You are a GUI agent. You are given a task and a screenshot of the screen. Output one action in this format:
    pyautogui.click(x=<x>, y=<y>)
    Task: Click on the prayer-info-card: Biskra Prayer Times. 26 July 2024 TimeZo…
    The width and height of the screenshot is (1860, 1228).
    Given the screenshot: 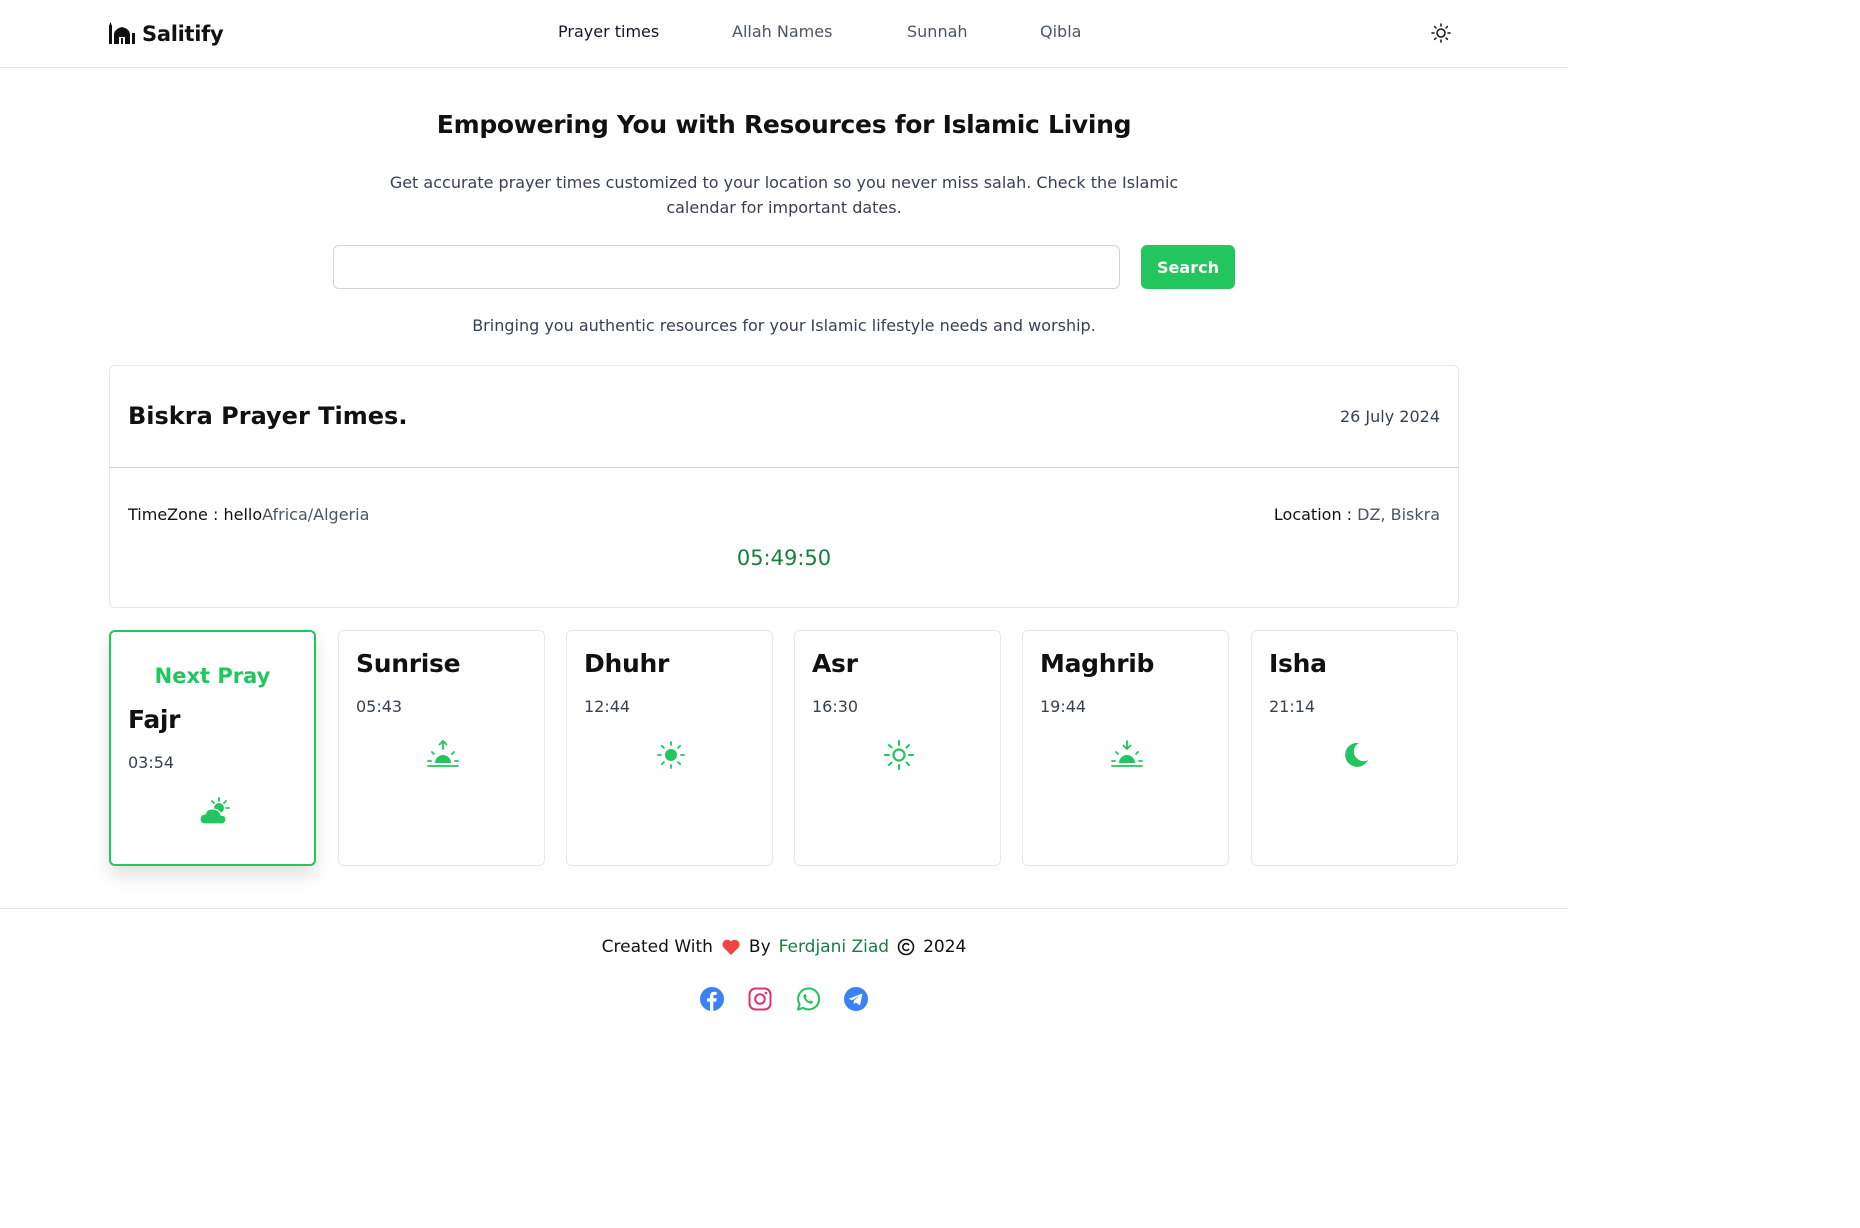 What is the action you would take?
    pyautogui.click(x=784, y=486)
    